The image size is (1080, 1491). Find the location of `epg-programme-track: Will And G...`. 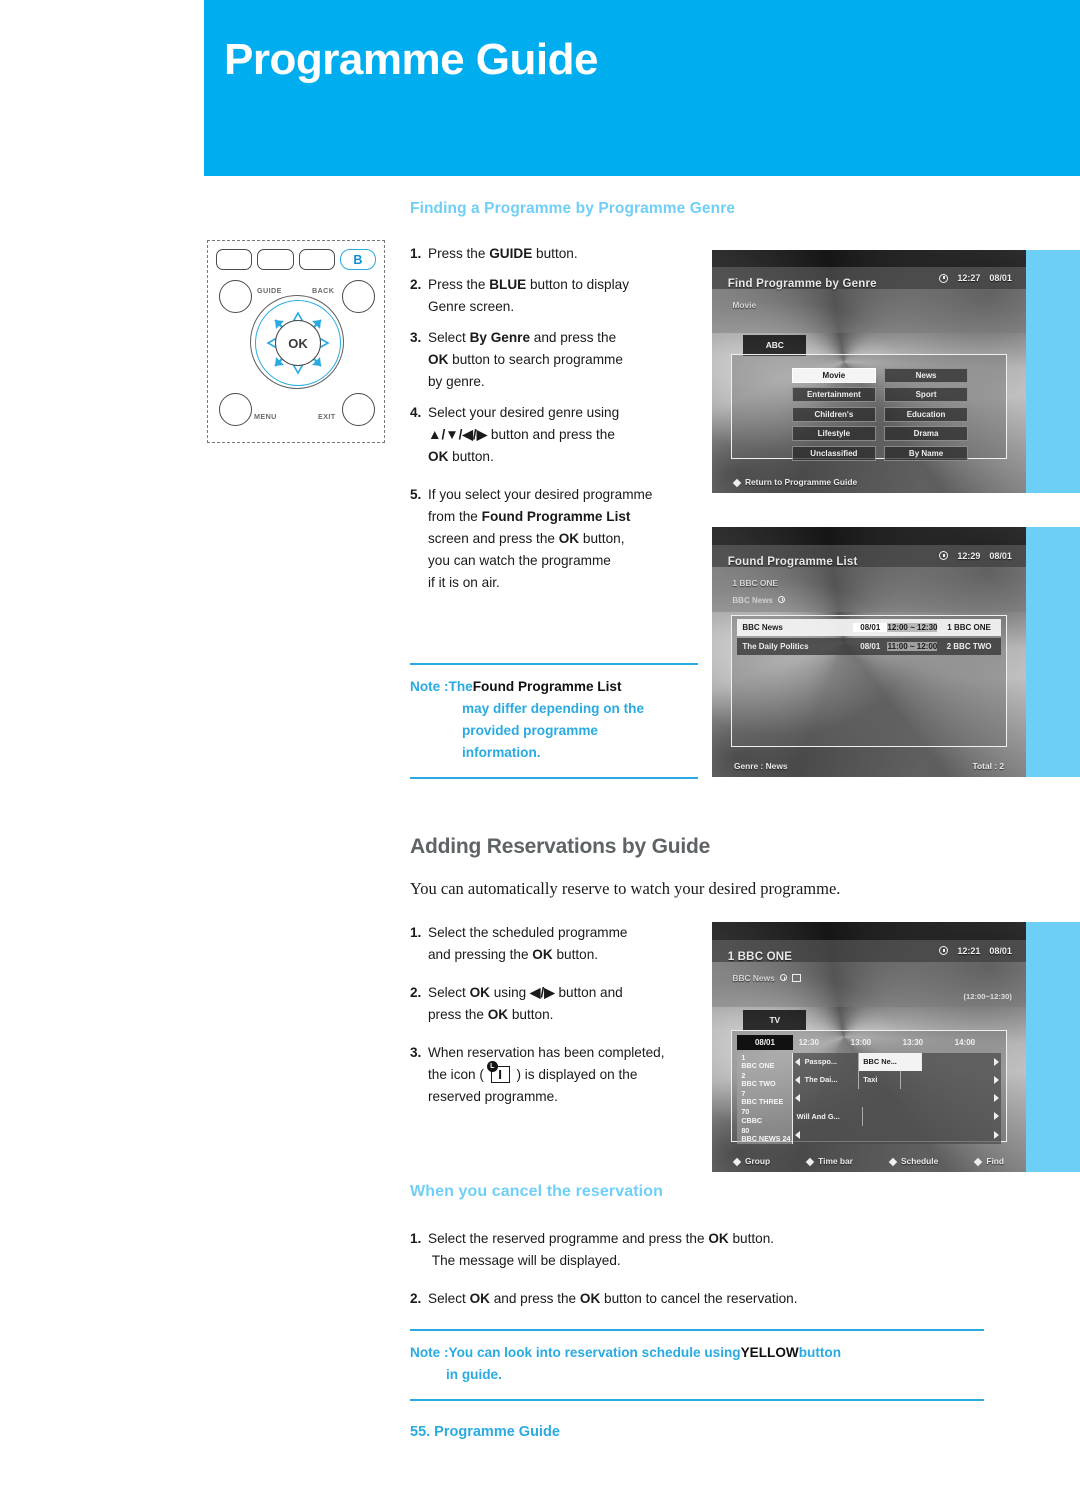

epg-programme-track: Will And G... is located at coordinates (896, 1116).